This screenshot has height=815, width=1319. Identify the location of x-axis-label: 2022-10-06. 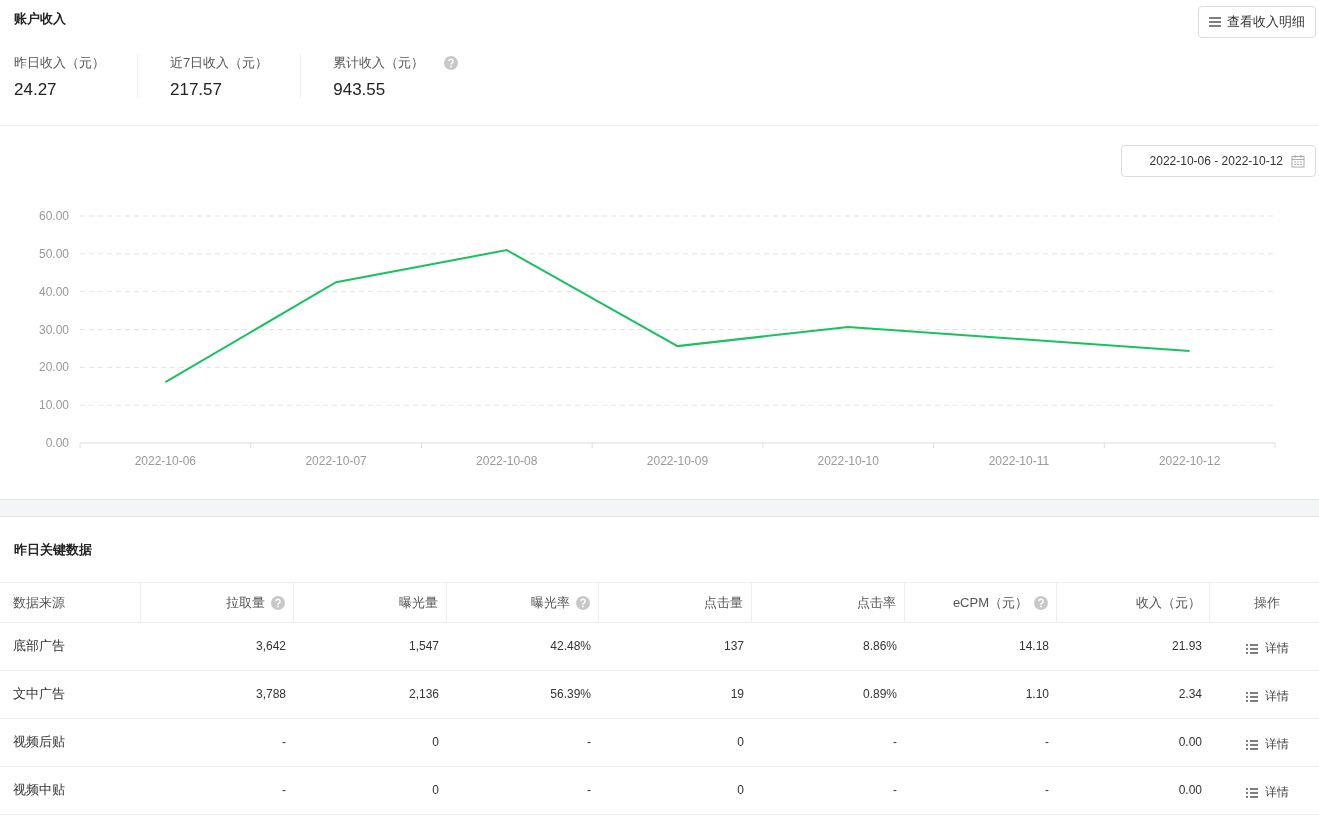
(165, 461).